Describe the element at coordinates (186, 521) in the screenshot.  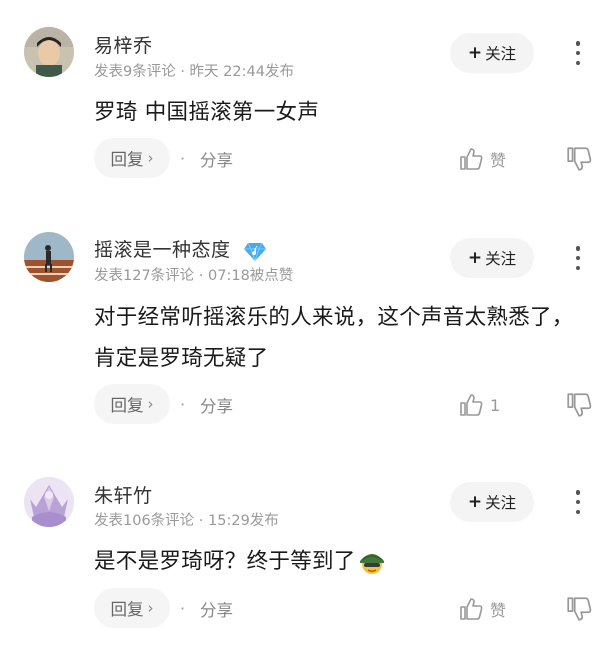
I see `comment-meta: 发表106条评论 · 15:29发布` at that location.